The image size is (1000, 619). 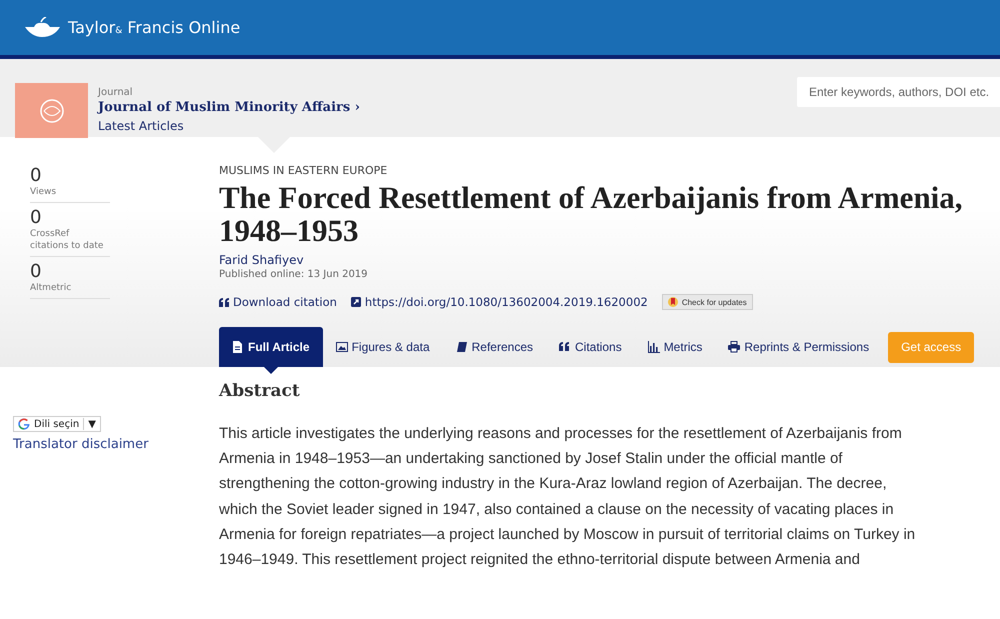 I want to click on tab: Figures & data, so click(x=382, y=347).